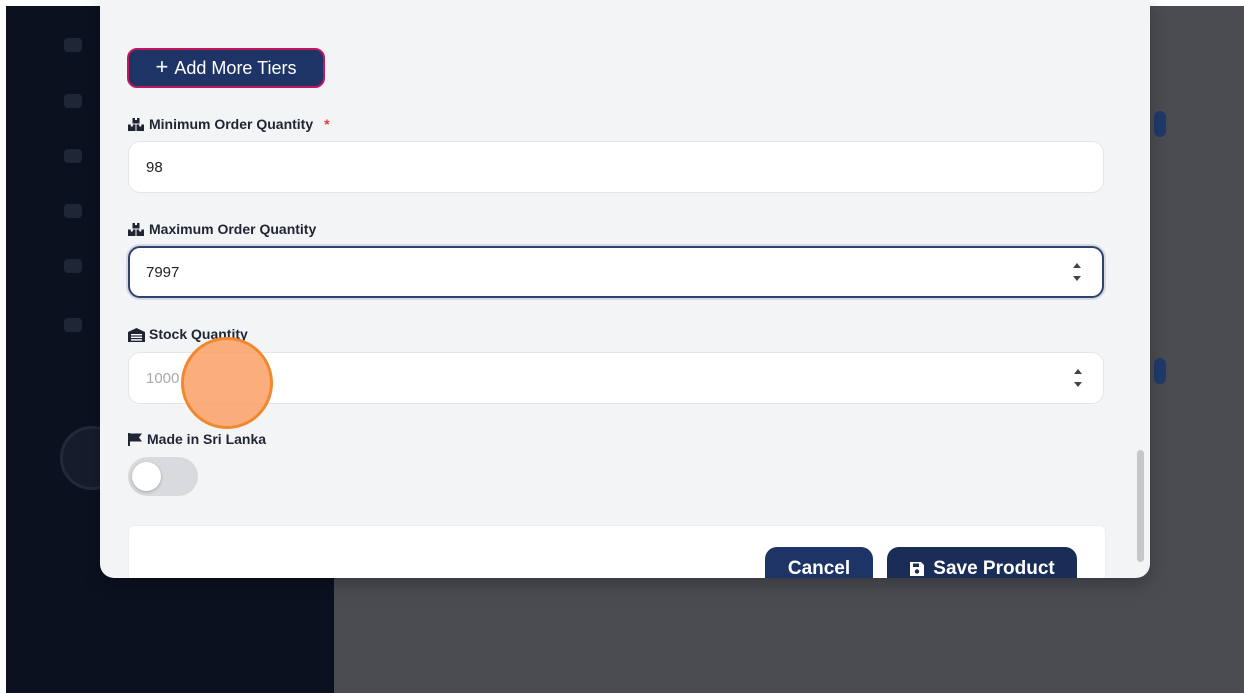  Describe the element at coordinates (163, 378) in the screenshot. I see `stock-placeholder: 1000` at that location.